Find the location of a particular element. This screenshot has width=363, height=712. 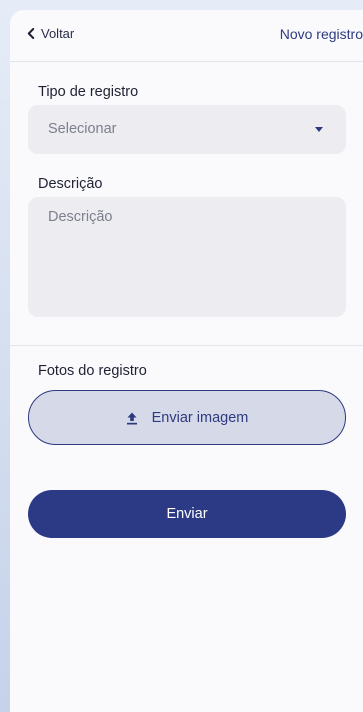

caret-down-icon is located at coordinates (319, 129).